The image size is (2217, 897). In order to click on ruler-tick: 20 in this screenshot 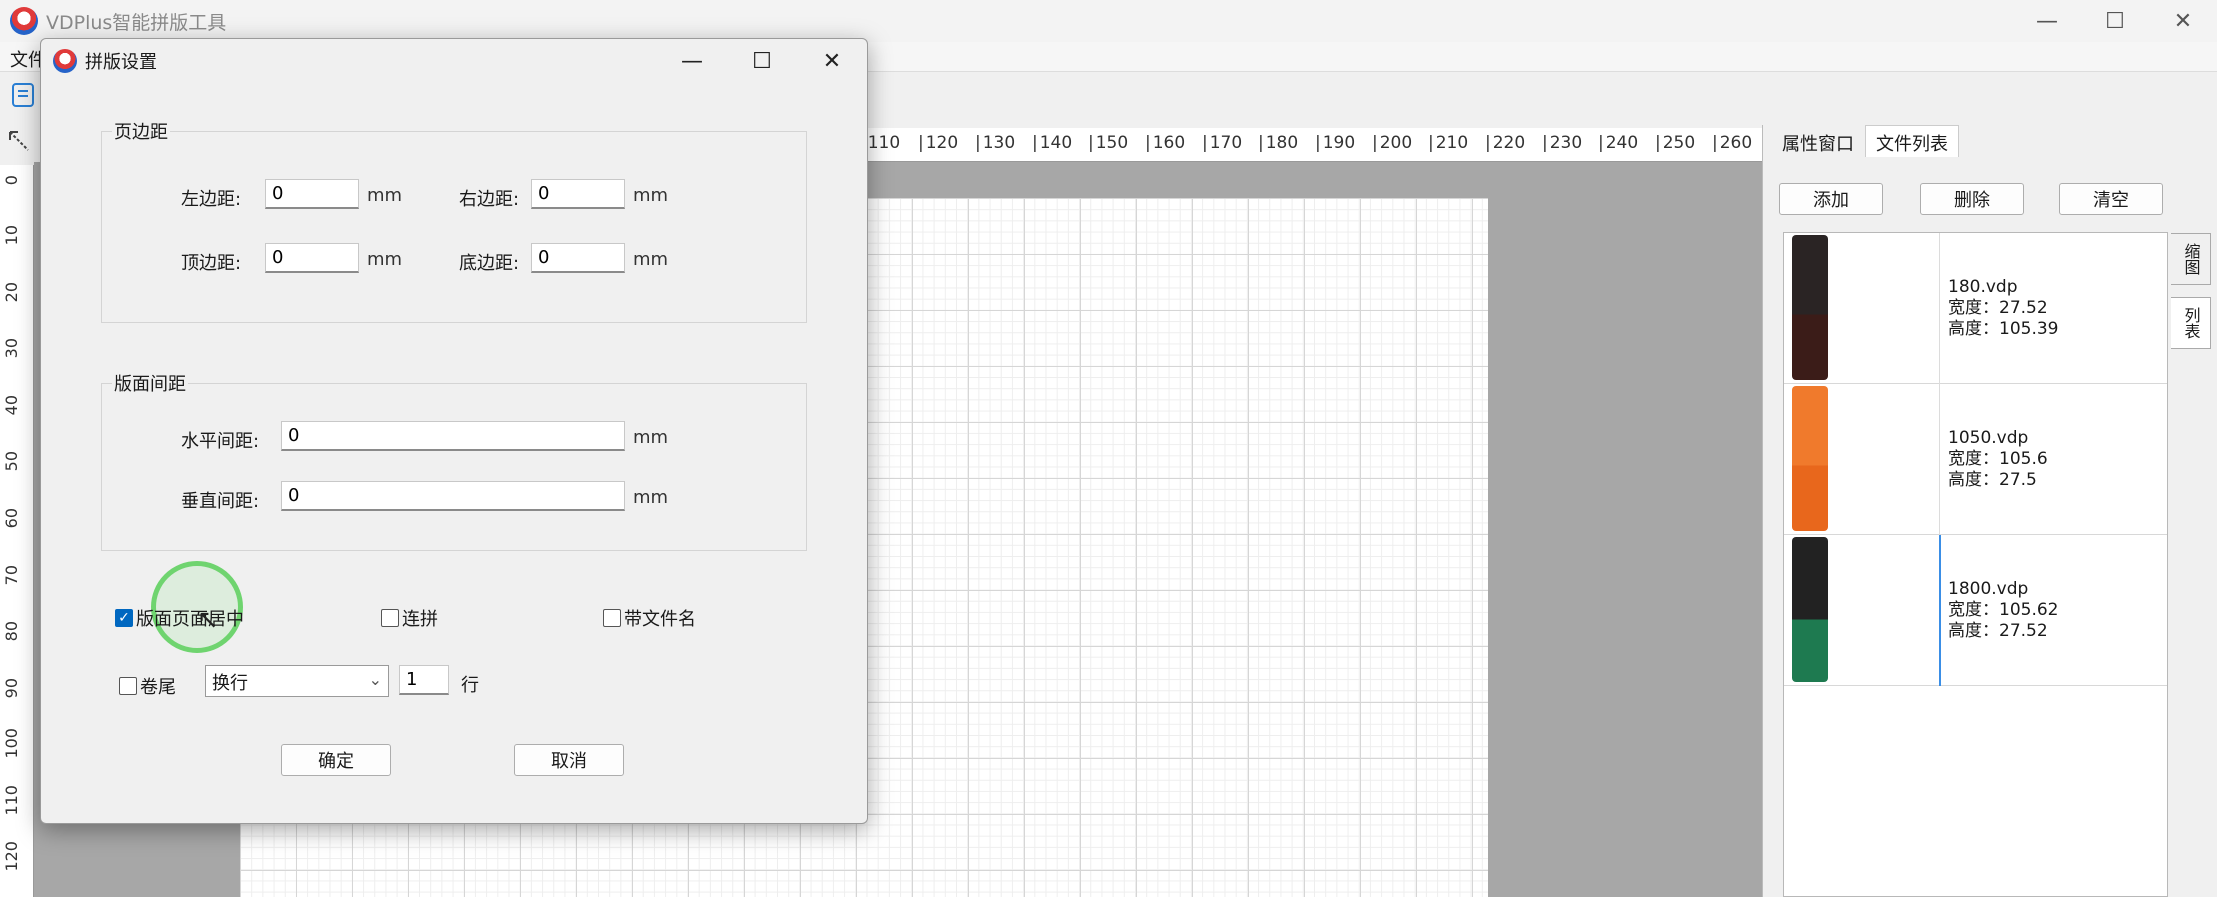, I will do `click(11, 292)`.